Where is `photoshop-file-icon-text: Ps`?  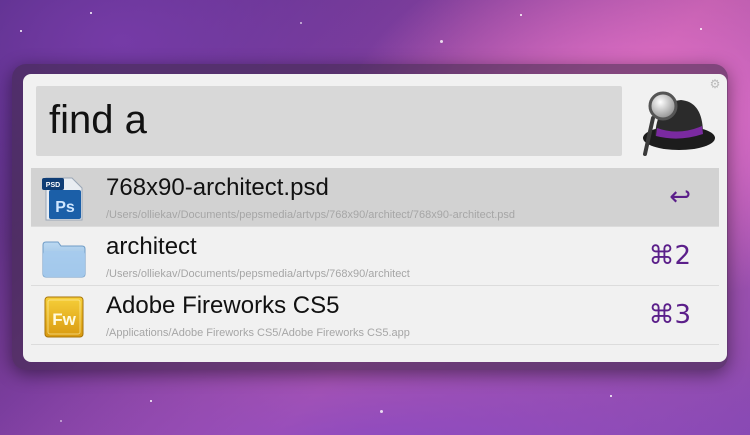 photoshop-file-icon-text: Ps is located at coordinates (65, 207).